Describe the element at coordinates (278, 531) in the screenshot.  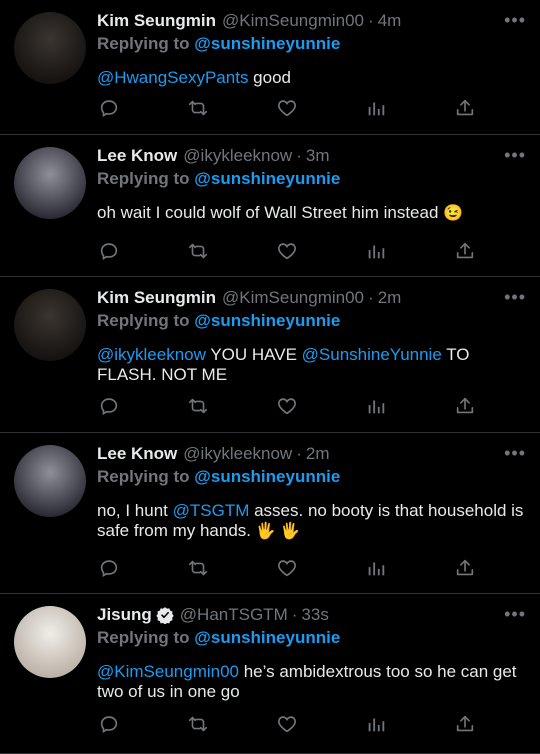
I see `emoji: 🖐 🖐` at that location.